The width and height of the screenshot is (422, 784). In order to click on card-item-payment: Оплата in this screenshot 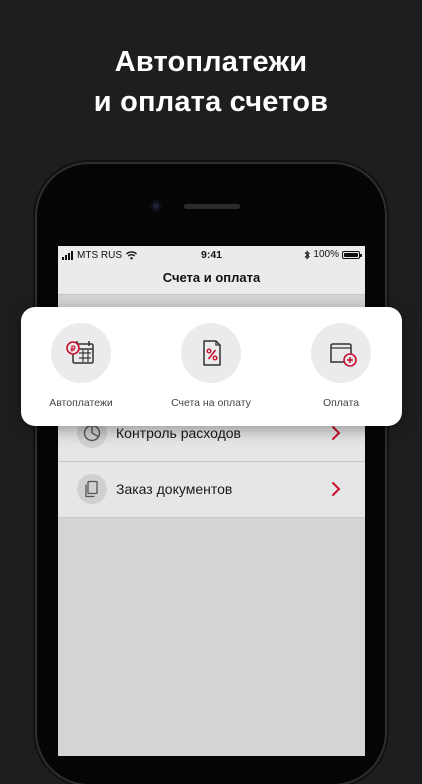, I will do `click(341, 366)`.